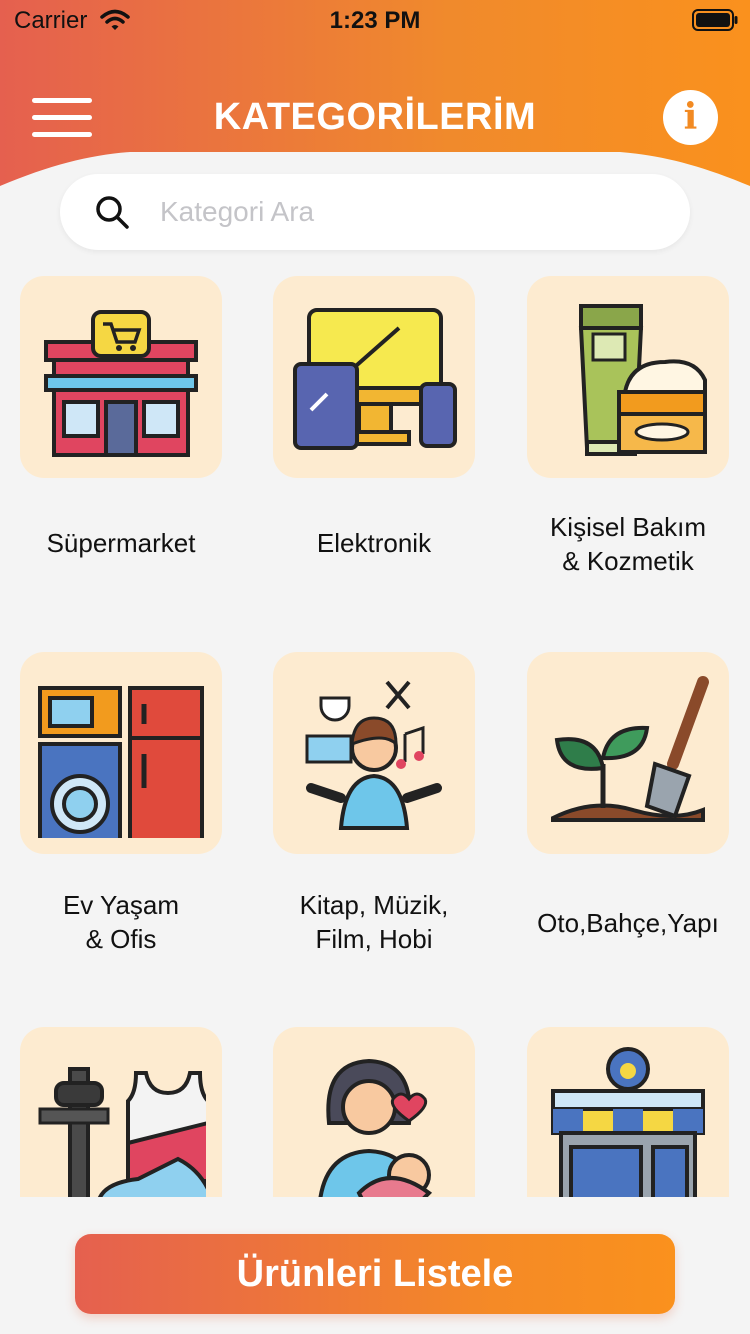  What do you see at coordinates (121, 383) in the screenshot?
I see `supermarket-icon` at bounding box center [121, 383].